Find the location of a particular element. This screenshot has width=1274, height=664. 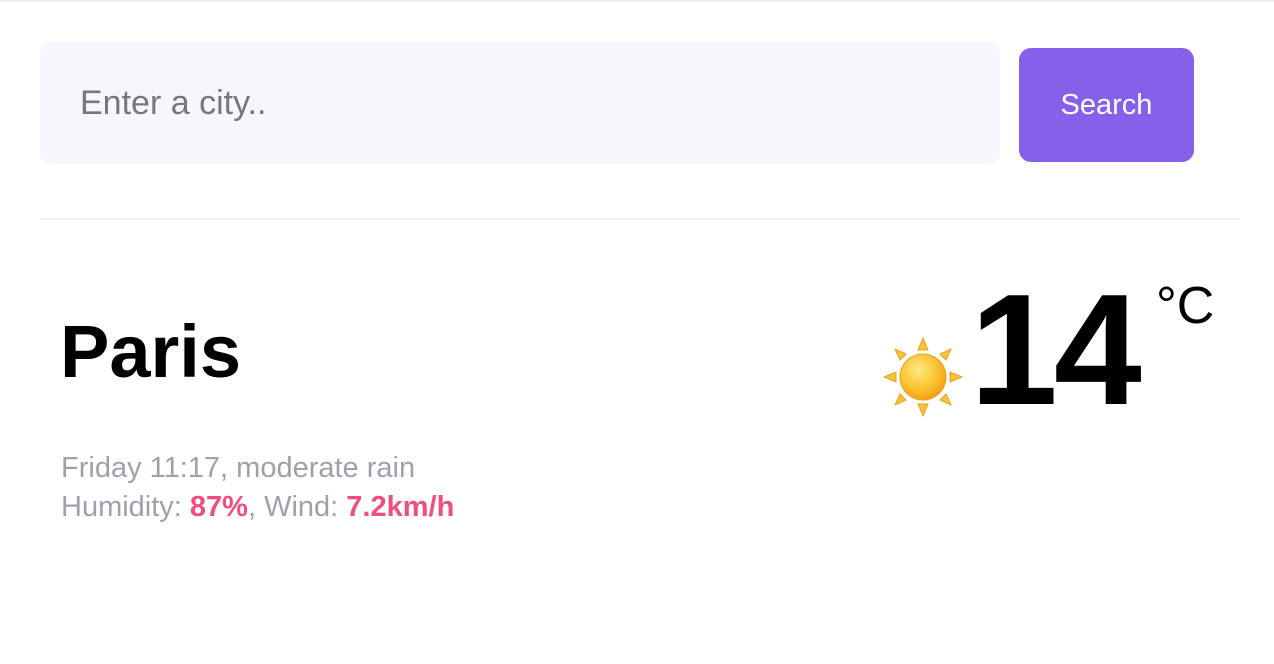

wind-label: Wind: is located at coordinates (301, 507).